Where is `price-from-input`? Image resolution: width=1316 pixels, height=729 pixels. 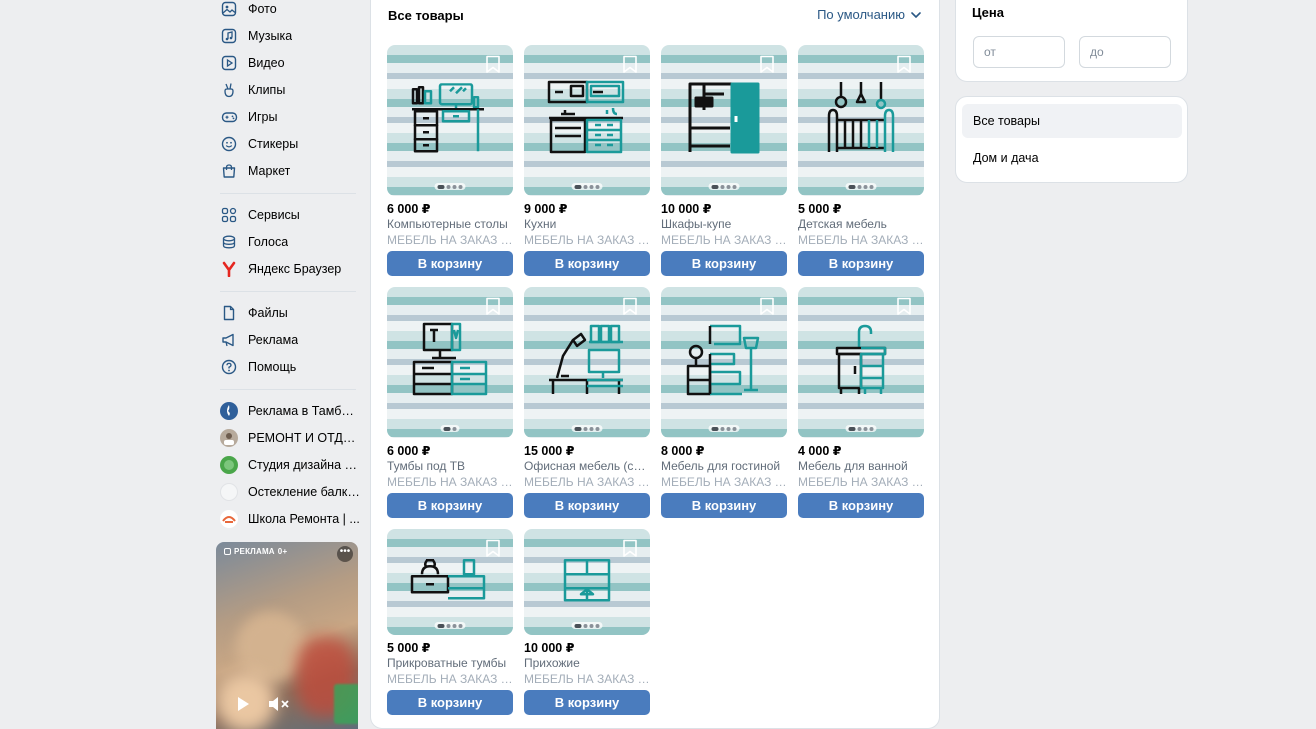
price-from-input is located at coordinates (1019, 52).